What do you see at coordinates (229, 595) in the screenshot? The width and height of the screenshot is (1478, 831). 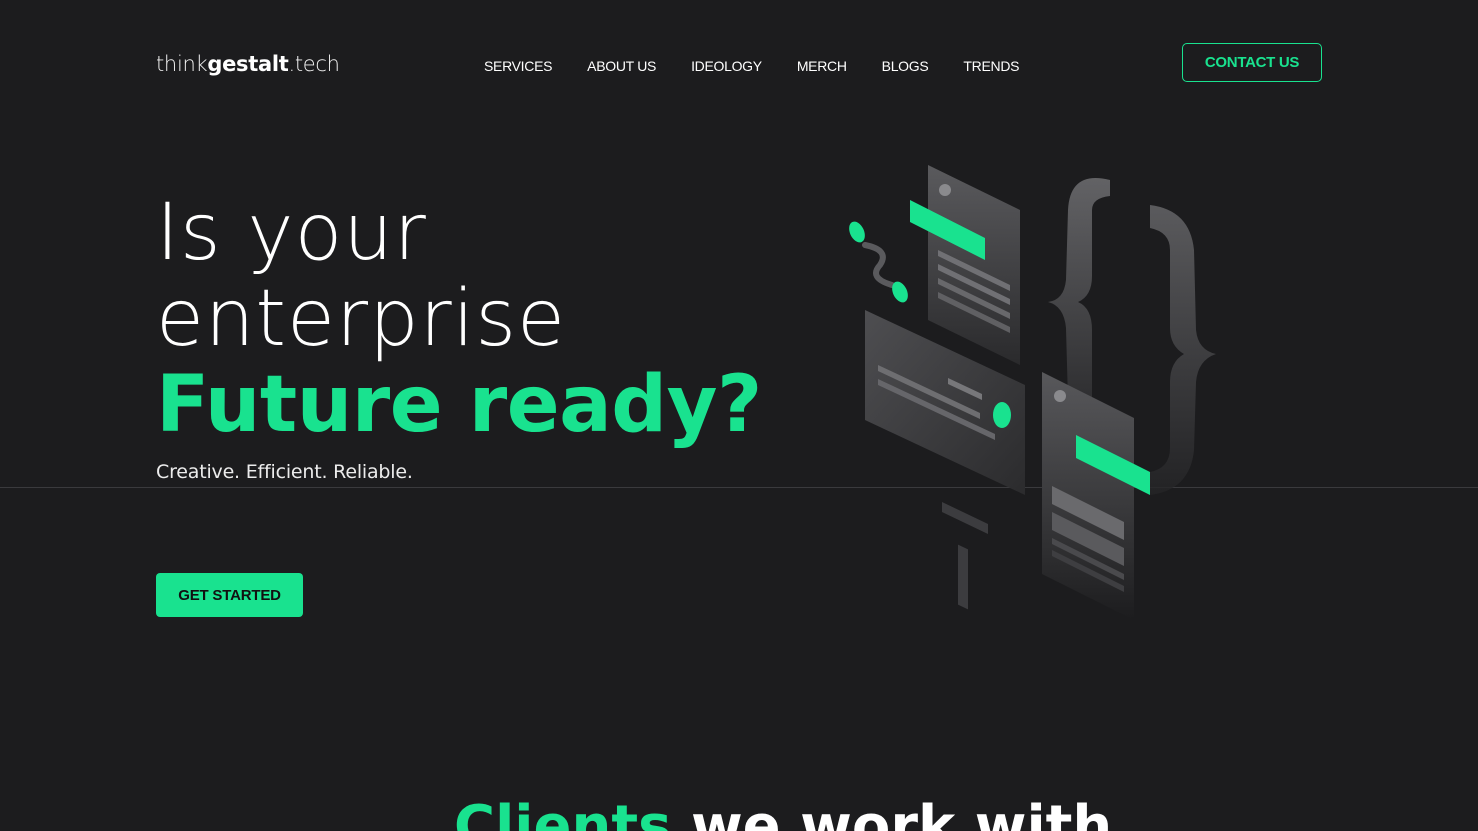 I see `get-started-button: GET STARTED` at bounding box center [229, 595].